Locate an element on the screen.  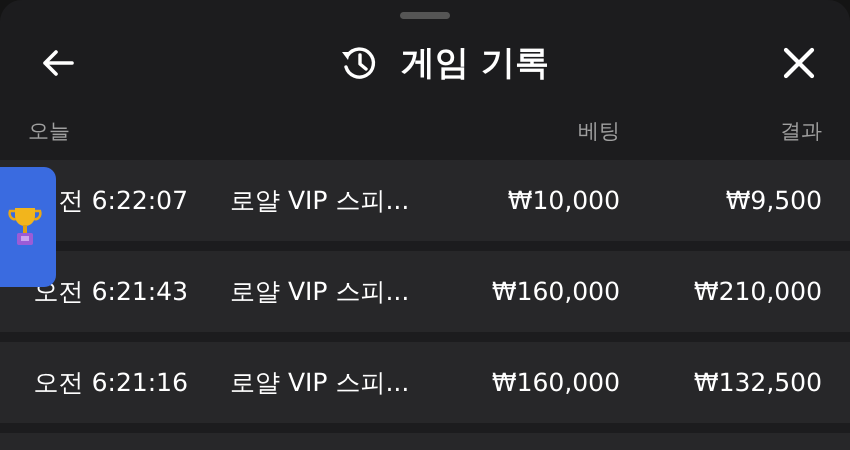
close-icon is located at coordinates (799, 63).